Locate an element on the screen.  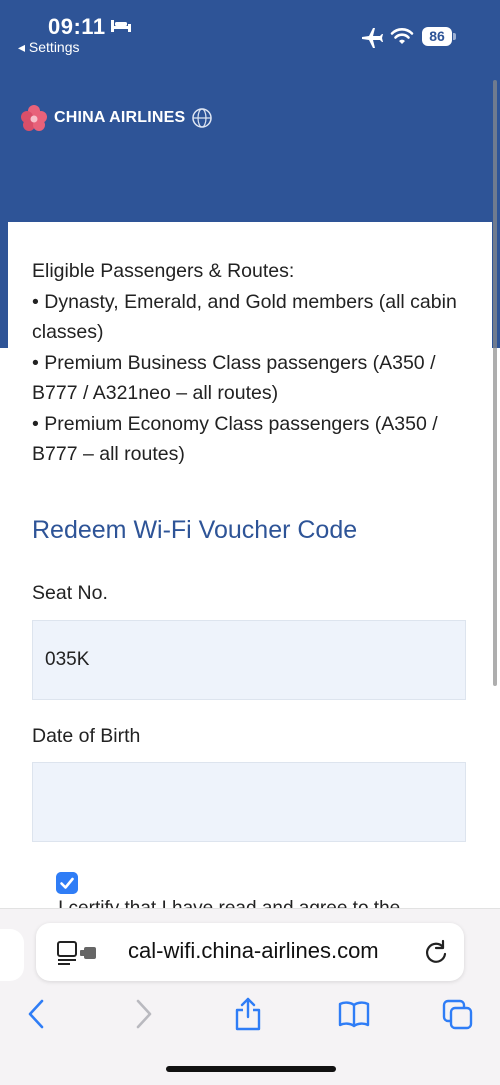
status-bar: 09:11 ◂ Settings 86 is located at coordinates (250, 35).